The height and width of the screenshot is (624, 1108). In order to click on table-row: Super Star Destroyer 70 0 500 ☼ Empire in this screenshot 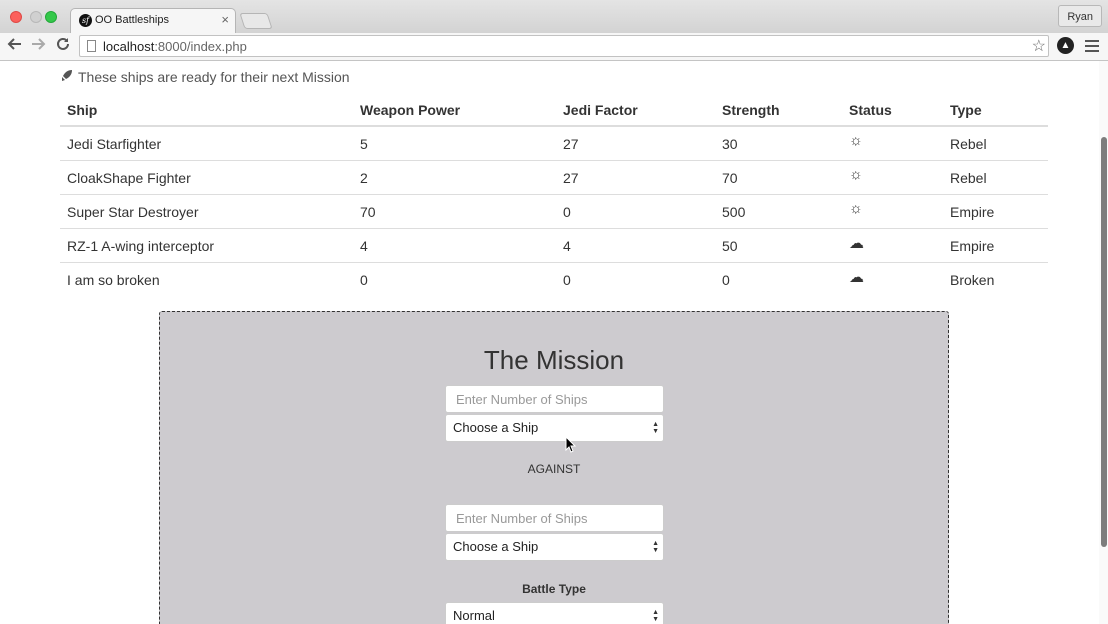, I will do `click(554, 211)`.